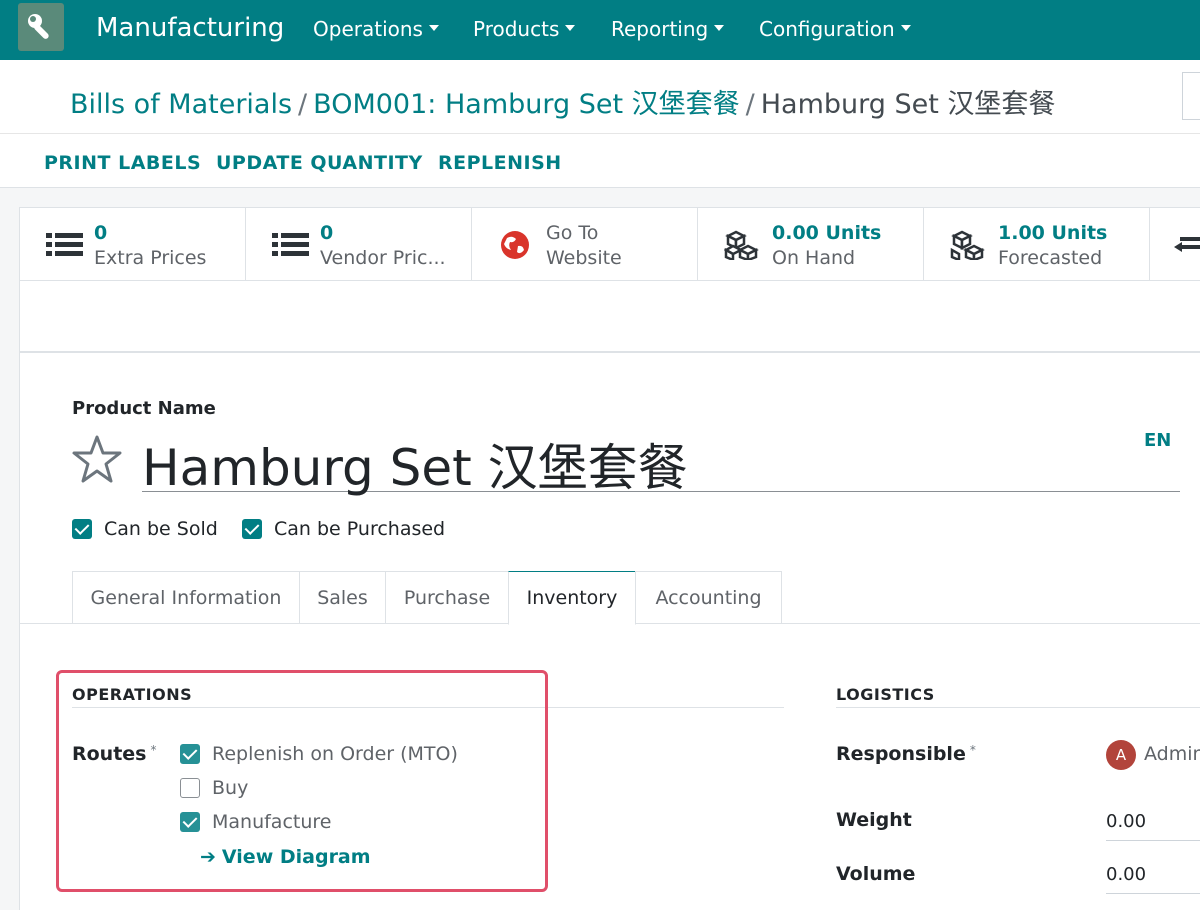 This screenshot has width=1200, height=910. Describe the element at coordinates (515, 245) in the screenshot. I see `globe-icon` at that location.